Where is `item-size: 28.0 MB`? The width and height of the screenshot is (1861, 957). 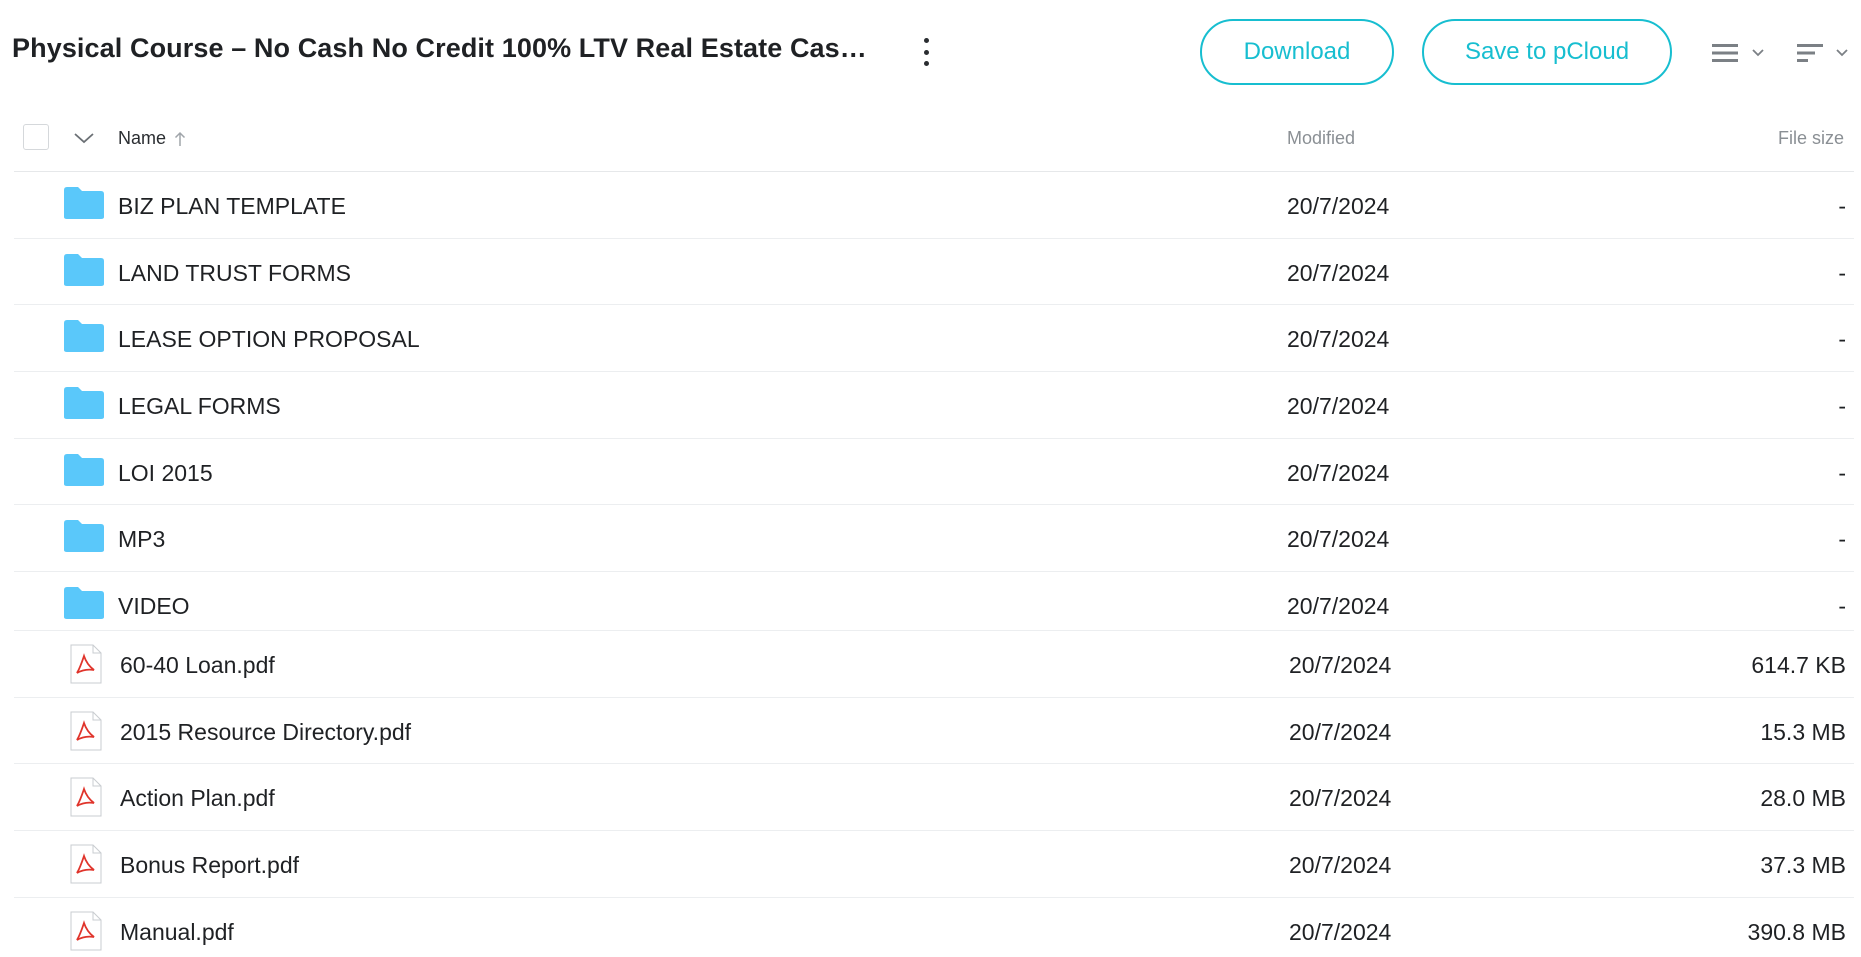
item-size: 28.0 MB is located at coordinates (1803, 798).